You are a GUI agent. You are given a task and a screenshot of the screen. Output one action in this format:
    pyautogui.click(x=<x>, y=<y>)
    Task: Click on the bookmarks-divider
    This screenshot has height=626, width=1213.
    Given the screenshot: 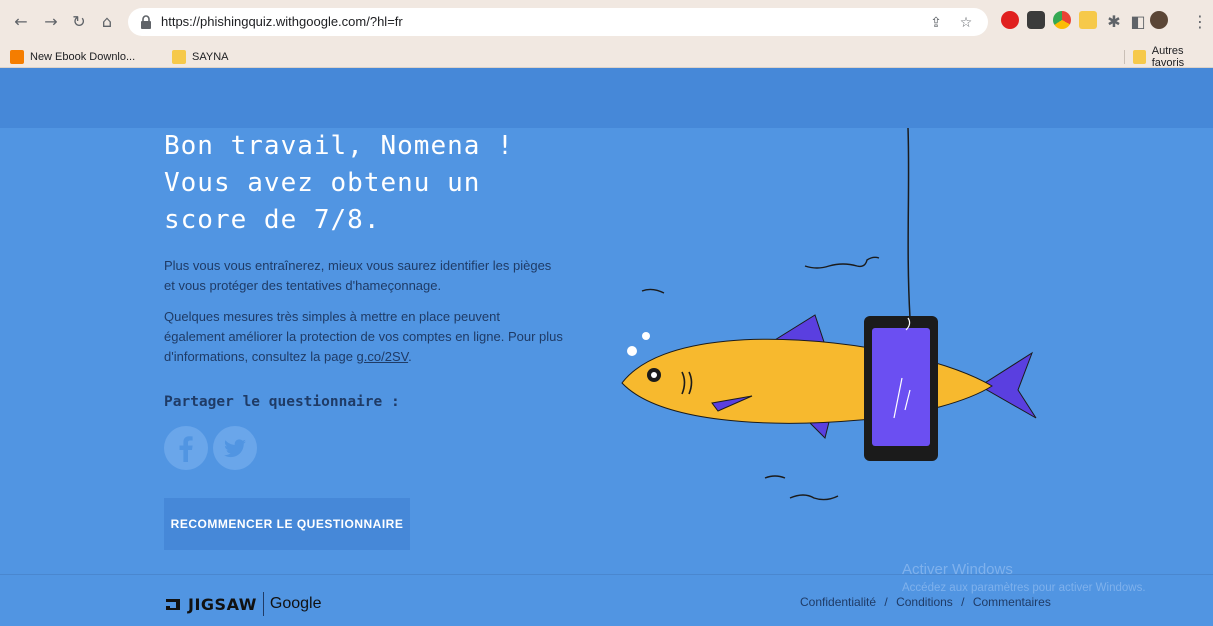 What is the action you would take?
    pyautogui.click(x=1124, y=57)
    